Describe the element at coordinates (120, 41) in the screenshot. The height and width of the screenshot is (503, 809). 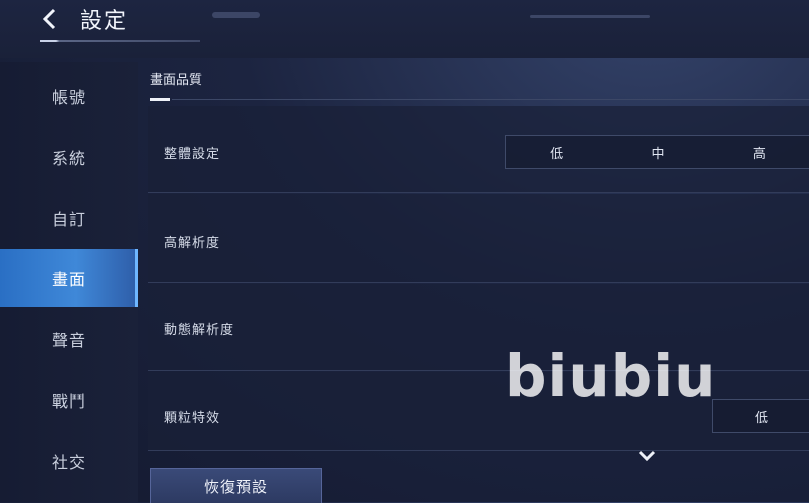
I see `title-underline` at that location.